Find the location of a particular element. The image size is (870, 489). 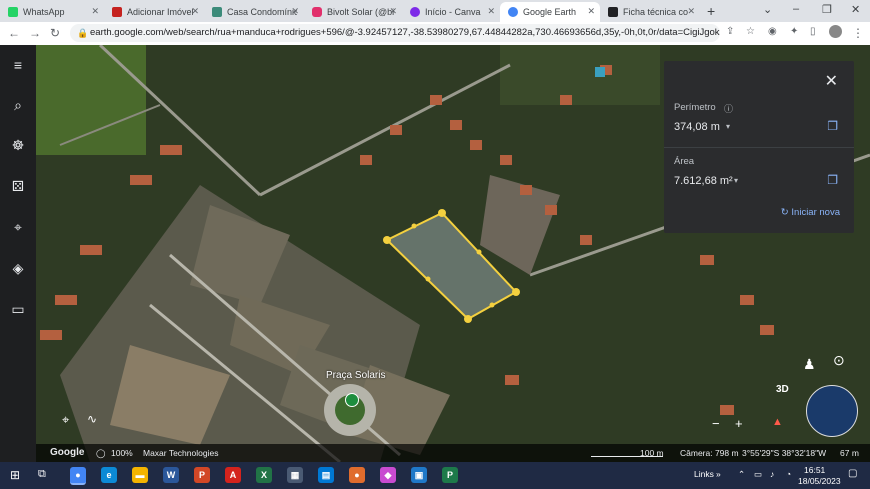

avatar is located at coordinates (835, 31).